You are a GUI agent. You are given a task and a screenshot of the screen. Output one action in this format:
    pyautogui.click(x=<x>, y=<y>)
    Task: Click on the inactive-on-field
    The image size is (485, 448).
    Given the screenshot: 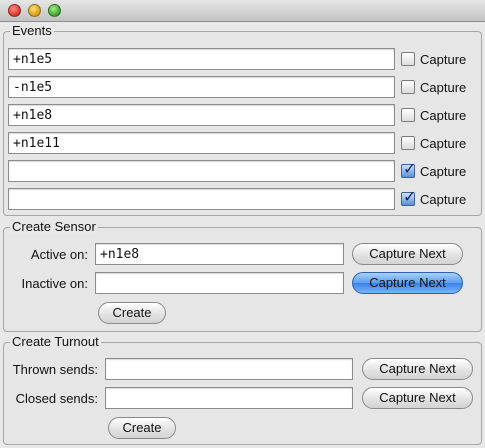 What is the action you would take?
    pyautogui.click(x=219, y=283)
    